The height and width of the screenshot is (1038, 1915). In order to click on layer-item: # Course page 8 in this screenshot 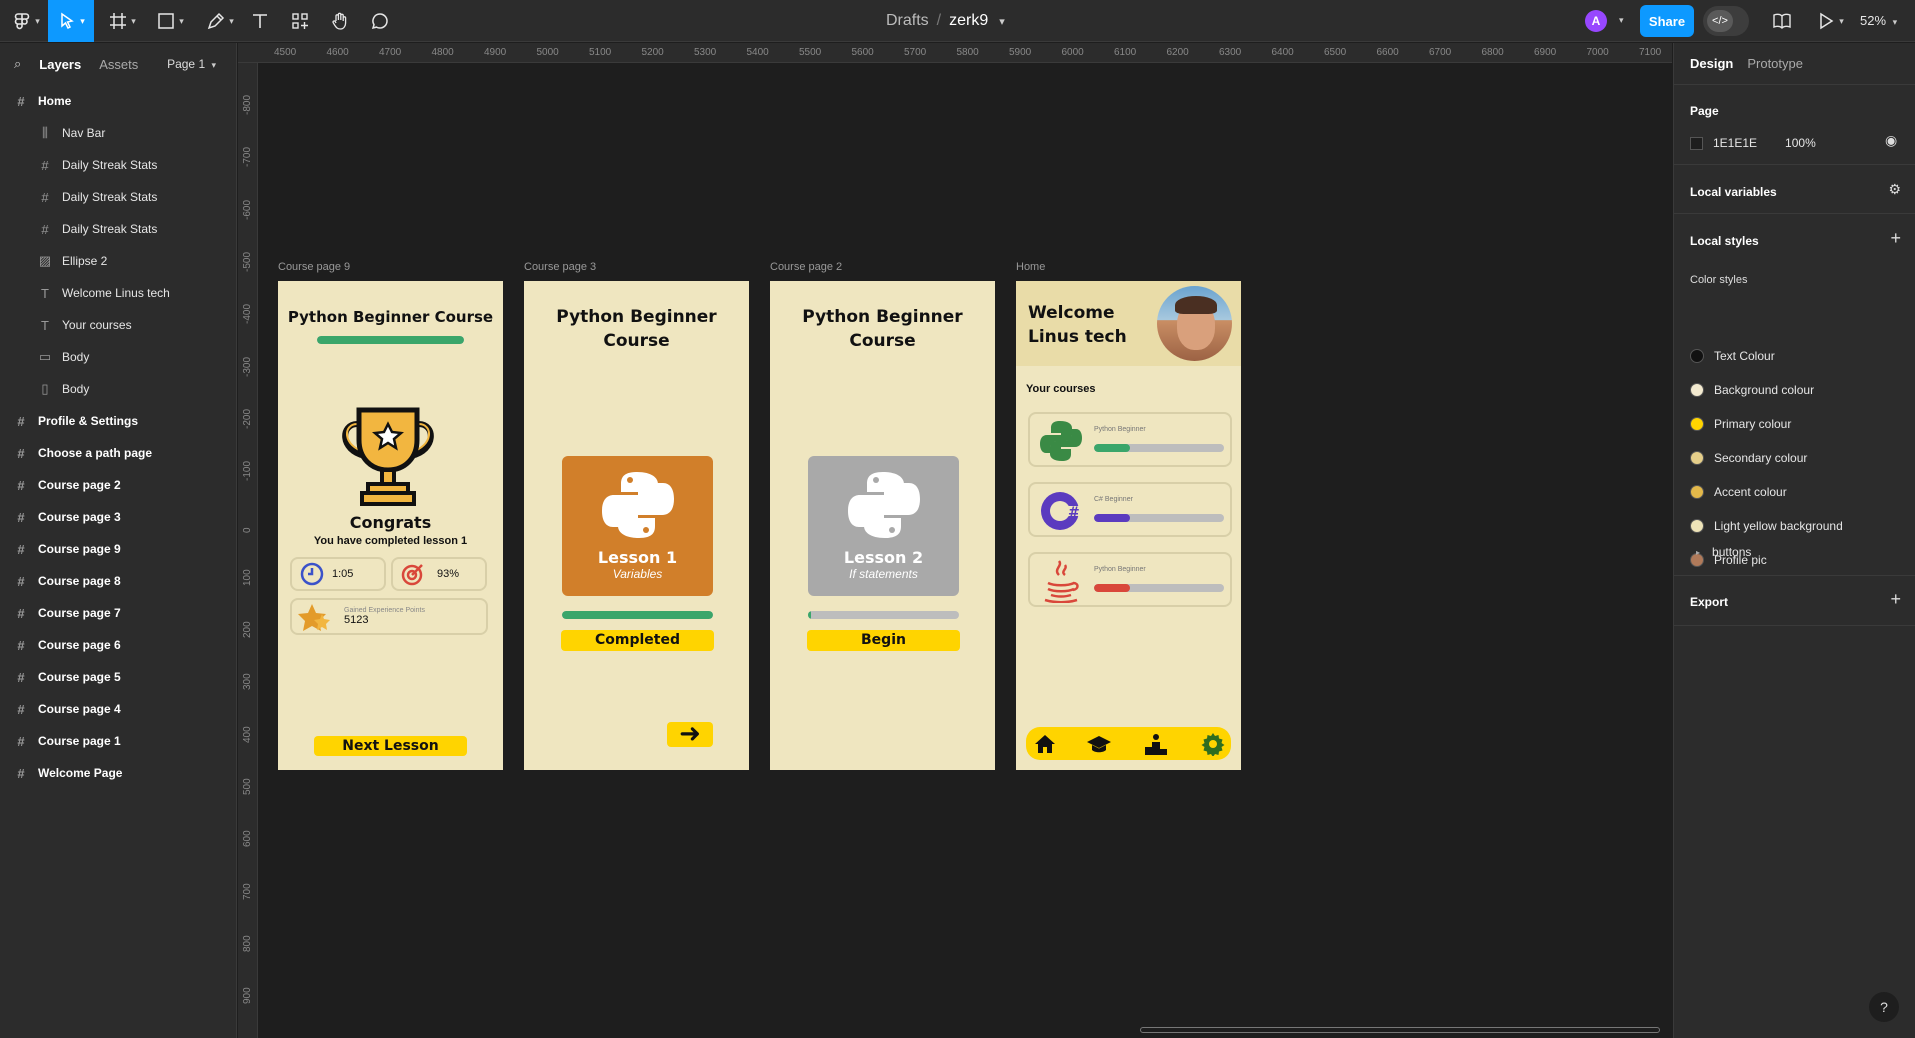, I will do `click(118, 581)`.